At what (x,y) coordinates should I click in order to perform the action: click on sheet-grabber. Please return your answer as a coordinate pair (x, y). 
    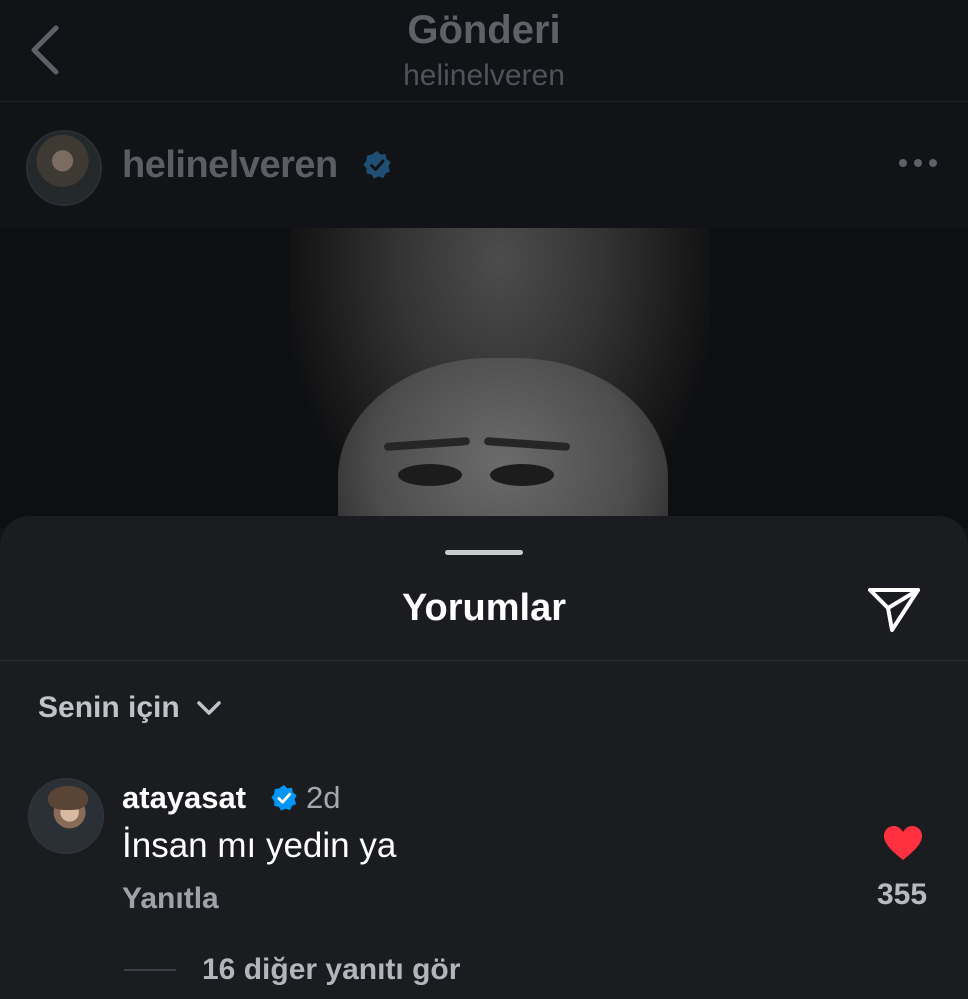
    Looking at the image, I should click on (484, 552).